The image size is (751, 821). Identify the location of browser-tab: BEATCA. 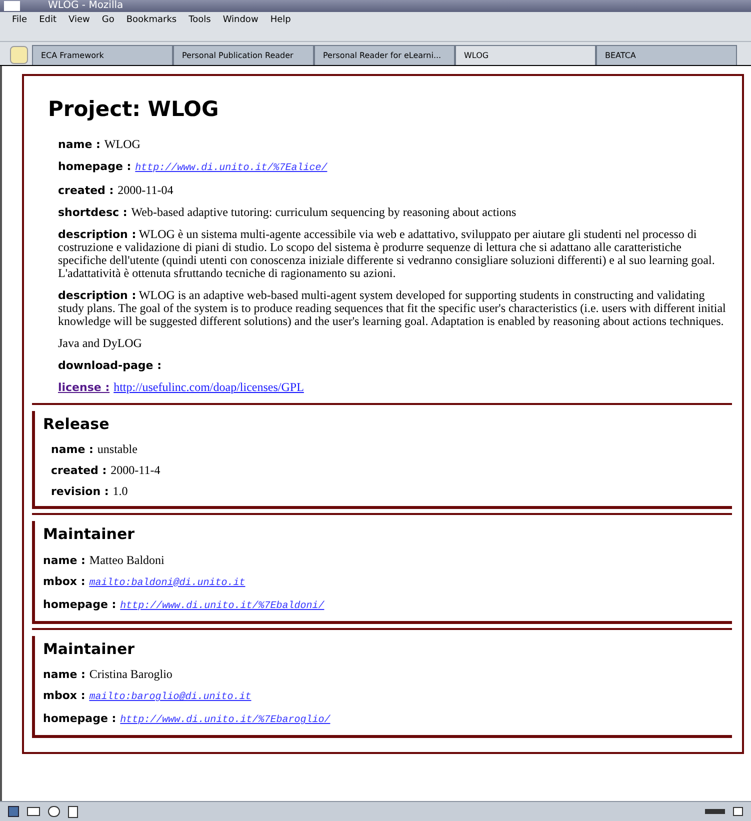
(666, 55).